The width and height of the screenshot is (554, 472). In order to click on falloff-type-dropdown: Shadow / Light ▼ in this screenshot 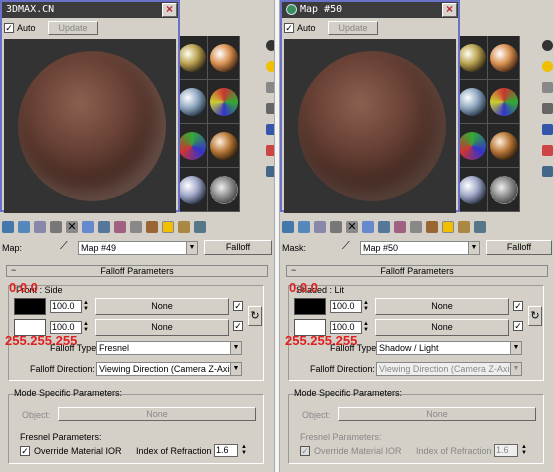, I will do `click(449, 348)`.